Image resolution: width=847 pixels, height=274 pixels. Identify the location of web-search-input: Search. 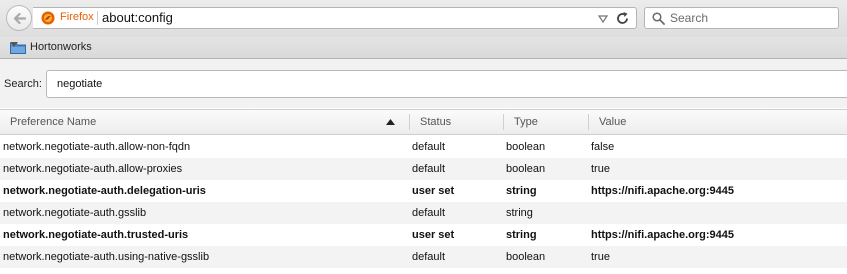
(741, 18).